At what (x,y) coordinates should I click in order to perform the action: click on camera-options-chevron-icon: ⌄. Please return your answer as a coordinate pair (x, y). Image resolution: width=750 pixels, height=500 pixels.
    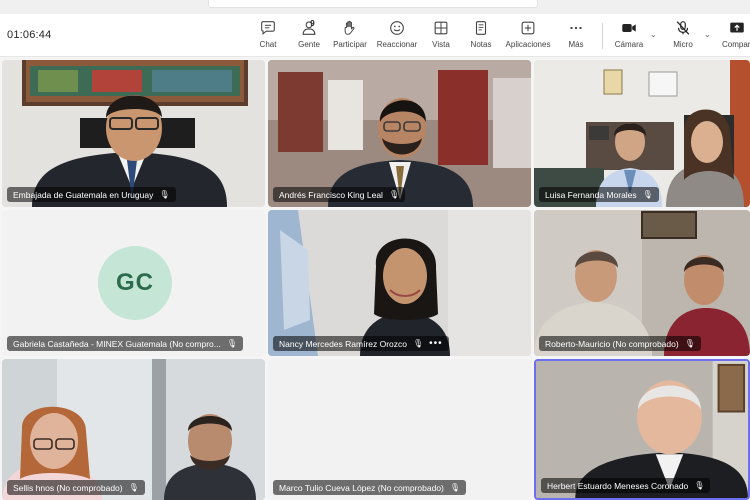
    Looking at the image, I should click on (653, 34).